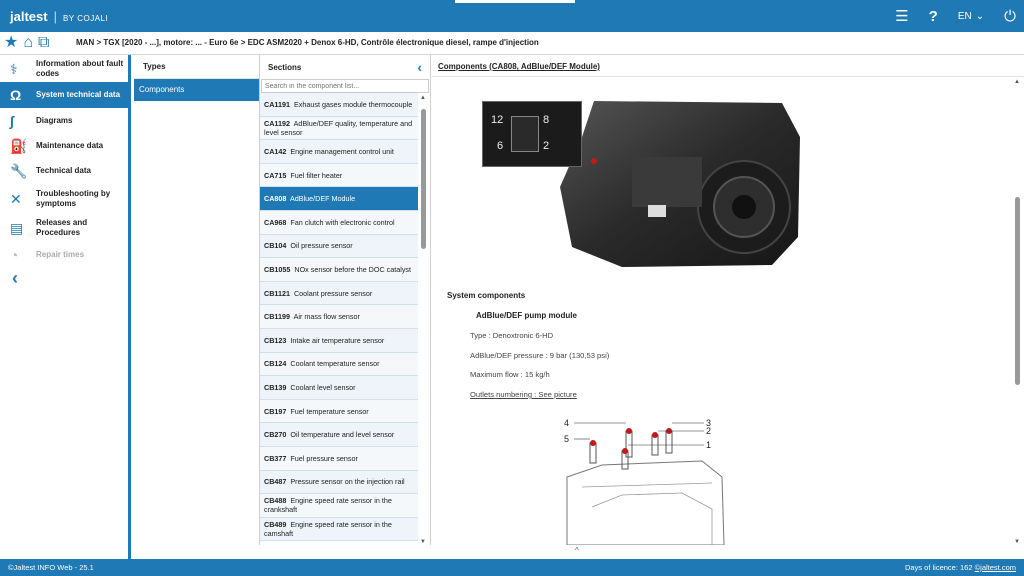 The height and width of the screenshot is (576, 1024). I want to click on top-bar: jaltest | BY COJALI ☰ ? EN ⌄ ⏻, so click(512, 16).